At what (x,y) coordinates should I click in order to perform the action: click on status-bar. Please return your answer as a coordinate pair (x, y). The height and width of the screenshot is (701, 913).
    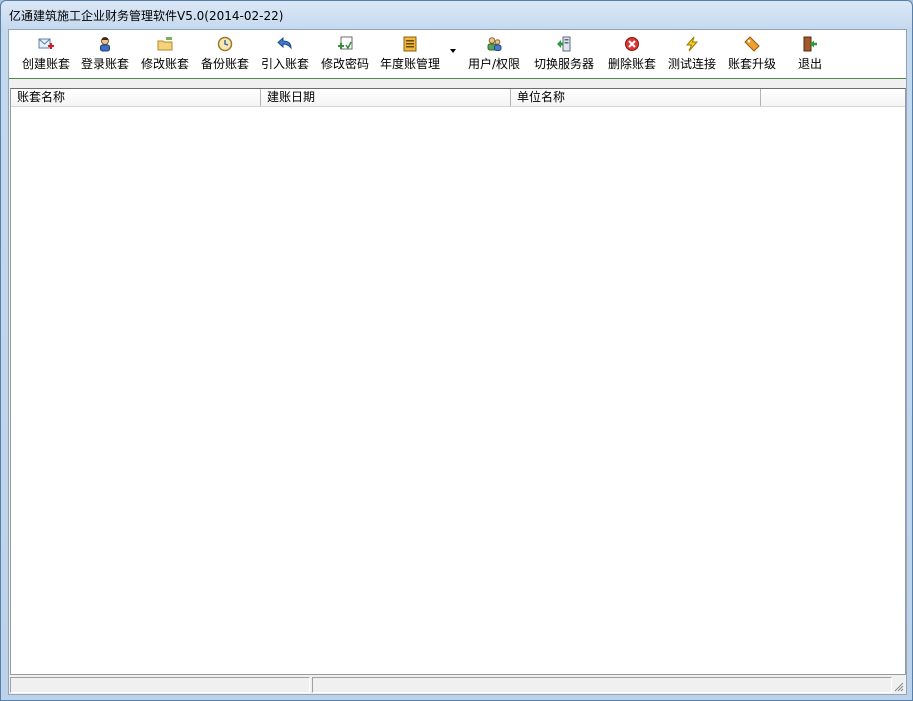
    Looking at the image, I should click on (457, 684).